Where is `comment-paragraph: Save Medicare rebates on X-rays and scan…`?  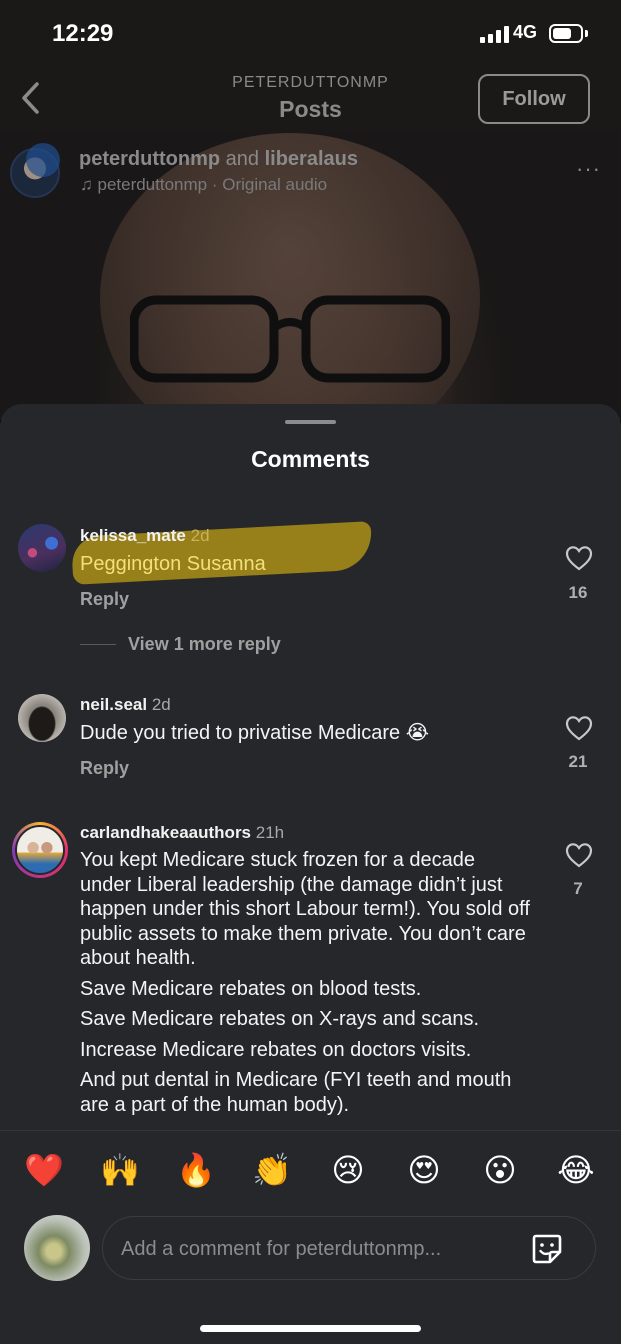
comment-paragraph: Save Medicare rebates on X-rays and scan… is located at coordinates (280, 1019).